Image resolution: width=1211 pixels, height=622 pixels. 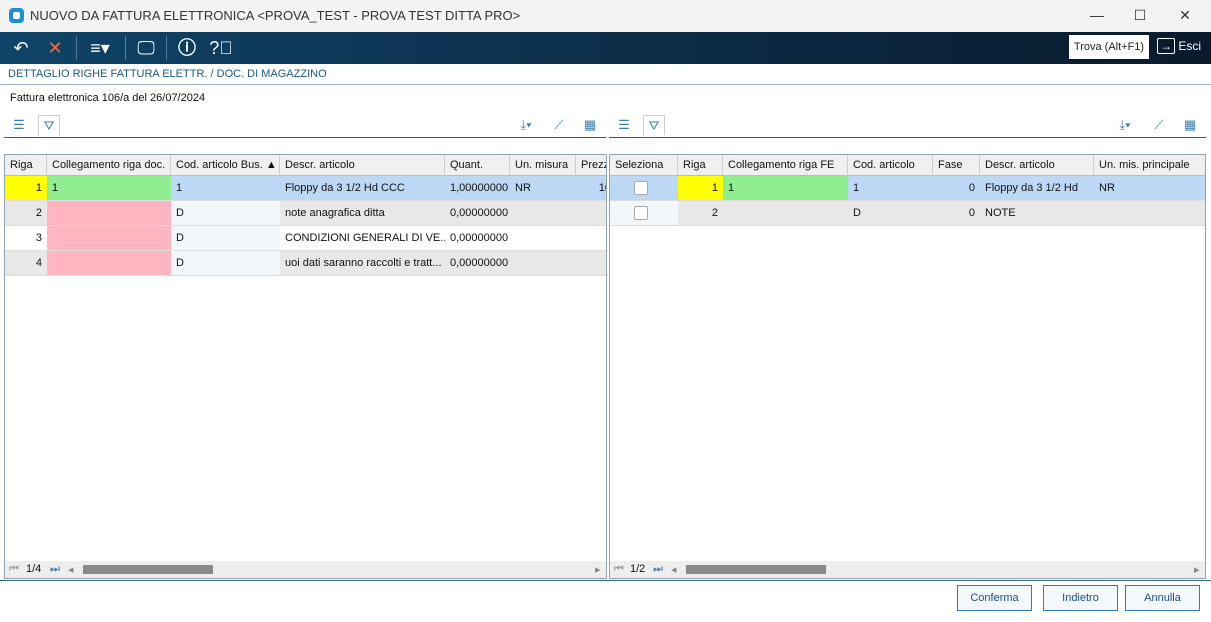 What do you see at coordinates (108, 98) in the screenshot?
I see `invoice-info: Fattura elettronica 106/a del 26/07/2024` at bounding box center [108, 98].